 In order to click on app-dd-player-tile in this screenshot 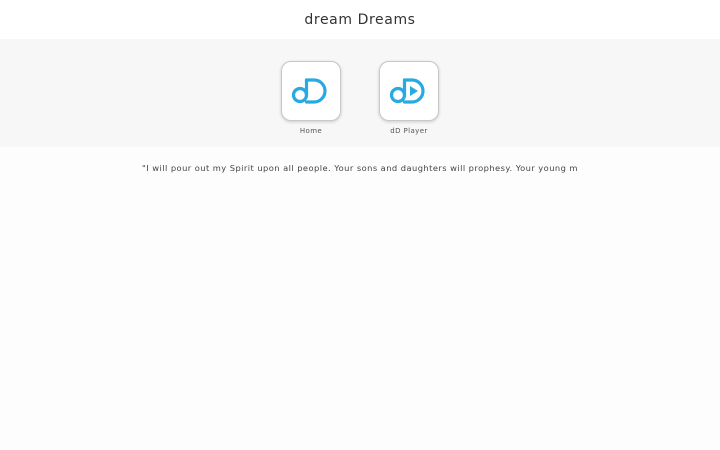, I will do `click(409, 91)`.